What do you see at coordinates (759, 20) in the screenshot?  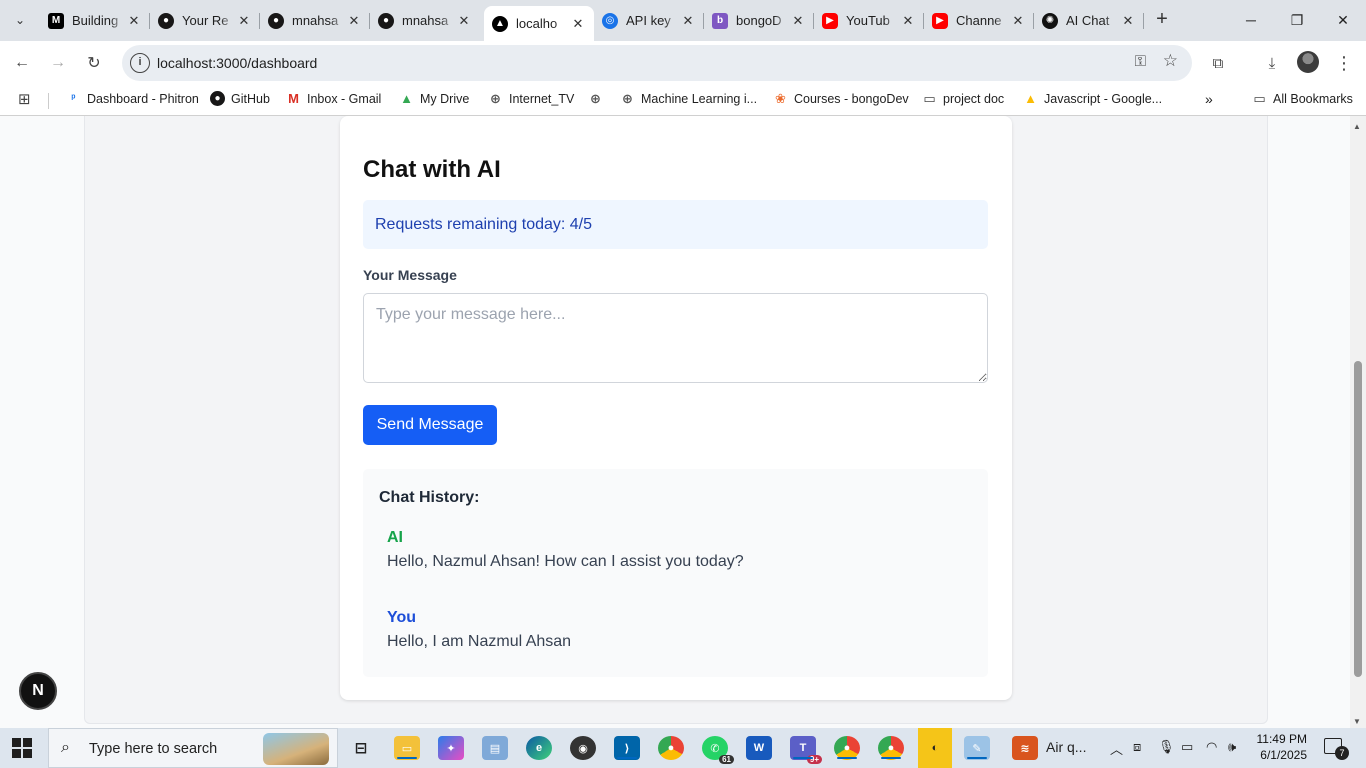 I see `tab-bongodev: b bongoD ✕` at bounding box center [759, 20].